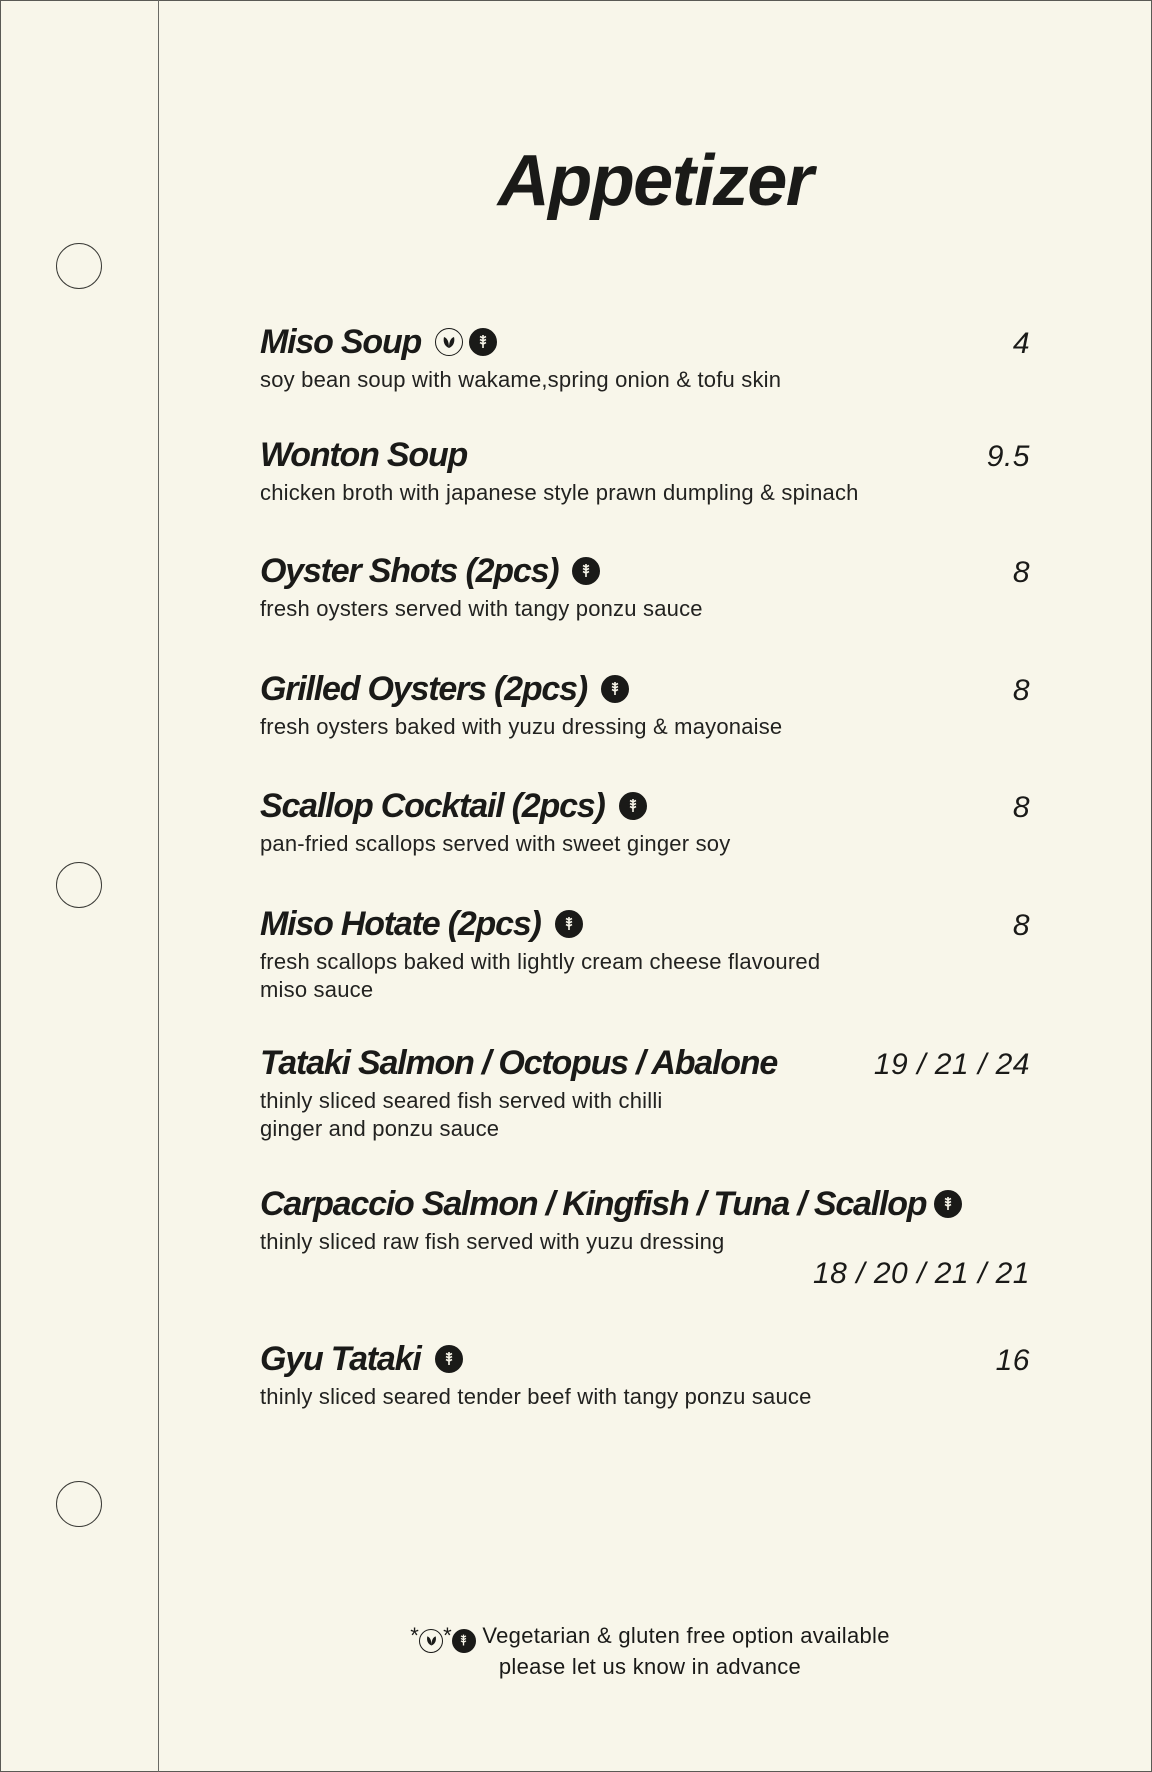 The image size is (1152, 1772). Describe the element at coordinates (364, 455) in the screenshot. I see `menu-item-name: Wonton Soup` at that location.